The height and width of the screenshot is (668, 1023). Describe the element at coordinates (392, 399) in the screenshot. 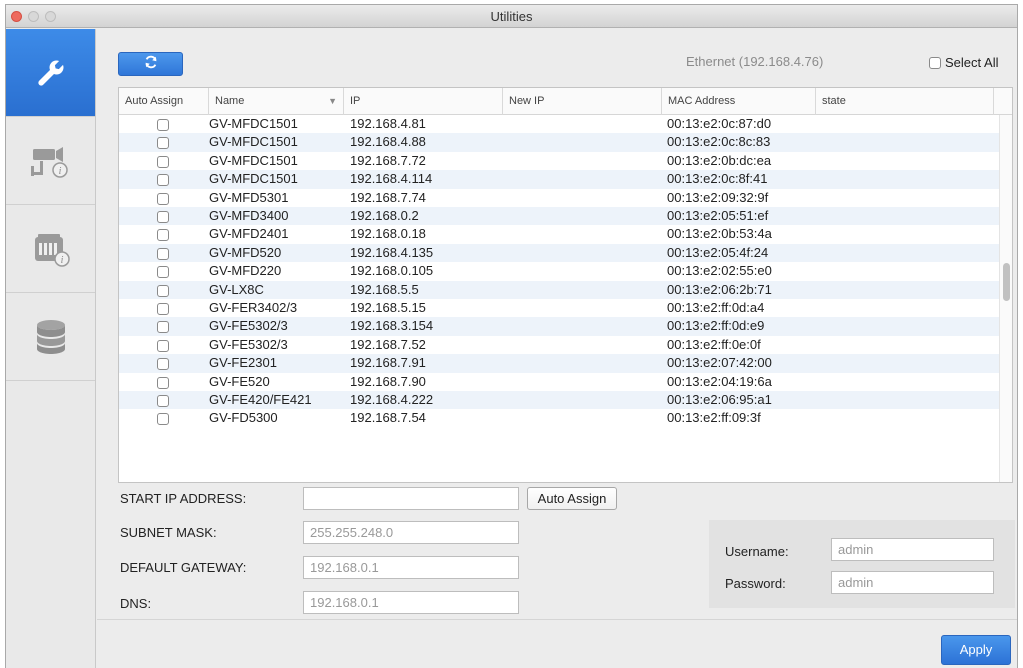

I see `device-ip-cell: 192.168.4.222` at that location.